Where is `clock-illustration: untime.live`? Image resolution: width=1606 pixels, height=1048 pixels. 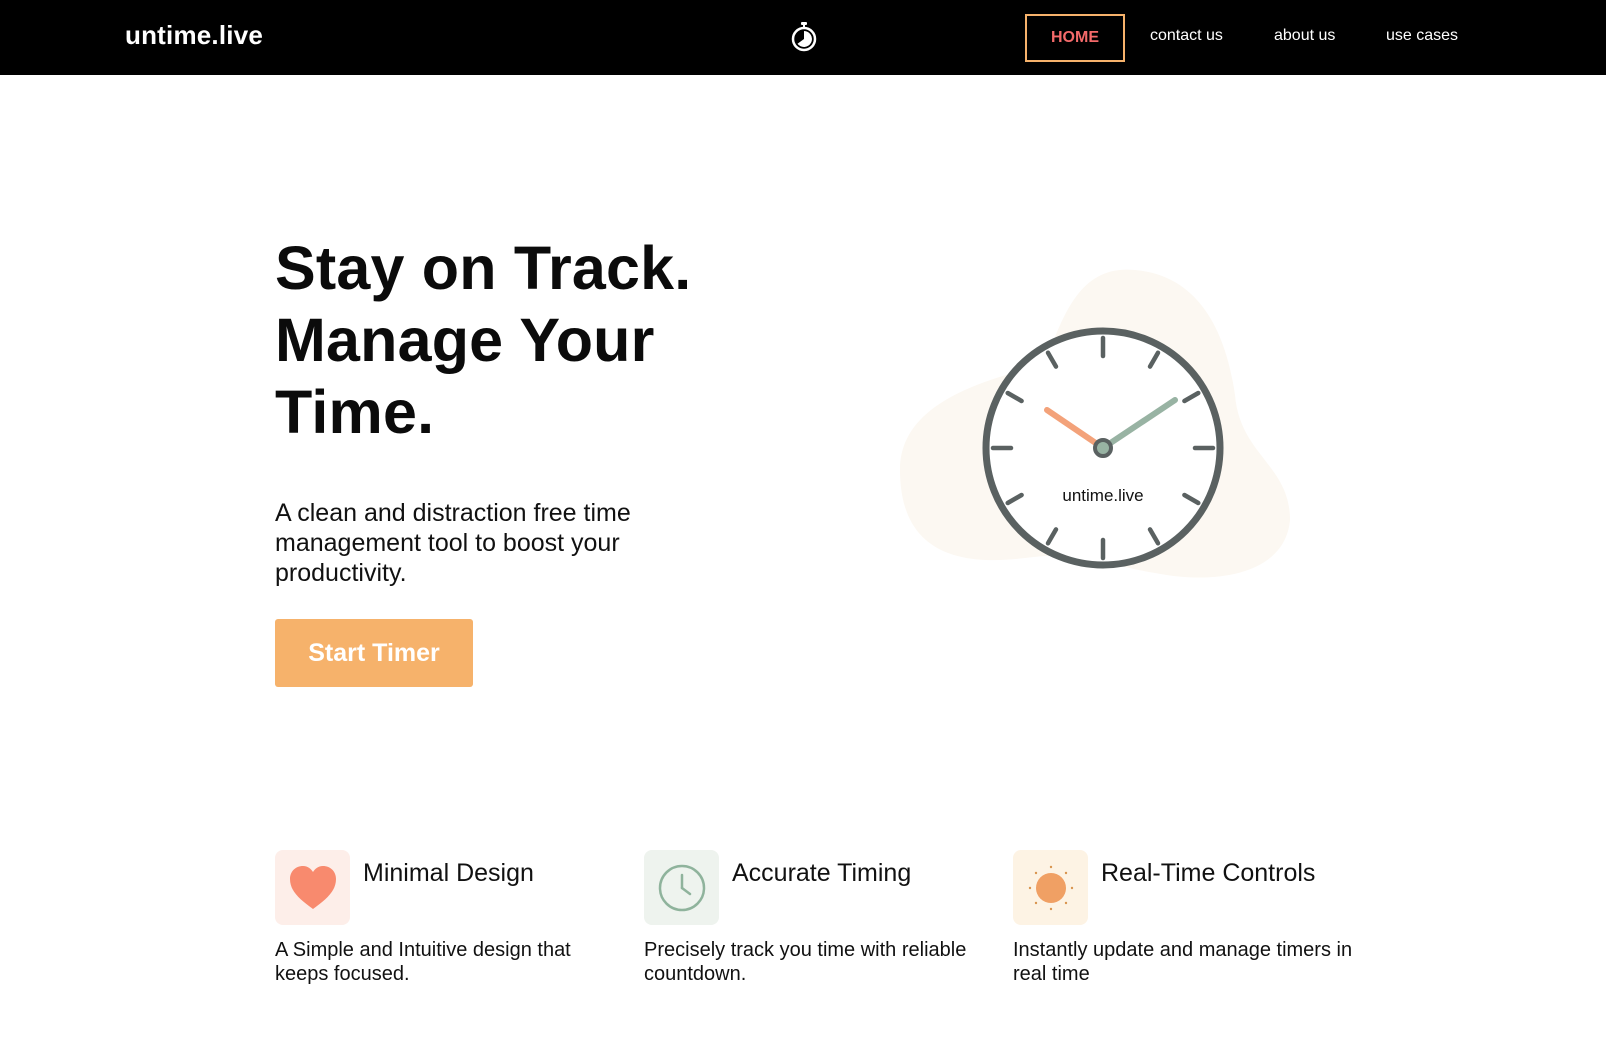 clock-illustration: untime.live is located at coordinates (1095, 423).